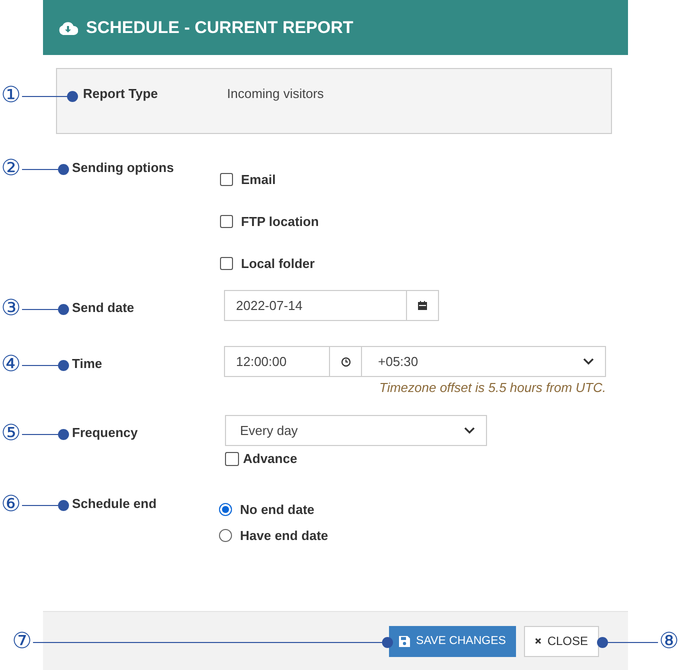 This screenshot has width=683, height=670. I want to click on option-label: Advance, so click(270, 458).